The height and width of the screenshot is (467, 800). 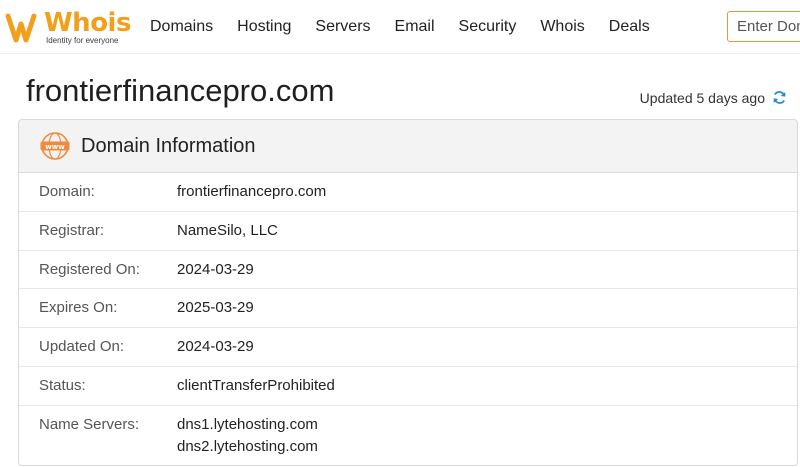 I want to click on row-label: Updated On:, so click(x=82, y=347).